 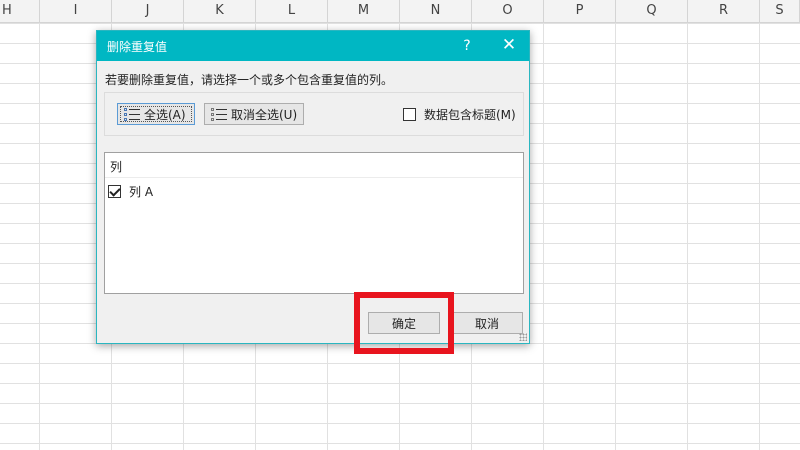 I want to click on unselect-all-label: 取消全选(U), so click(x=264, y=114).